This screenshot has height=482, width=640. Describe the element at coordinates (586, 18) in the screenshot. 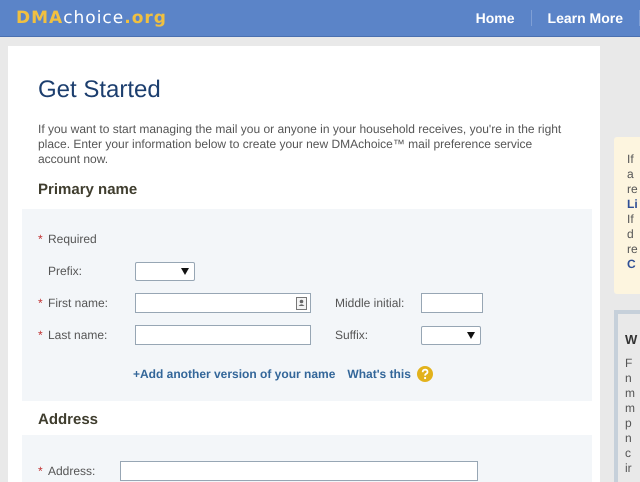

I see `nav-link: Learn More` at that location.